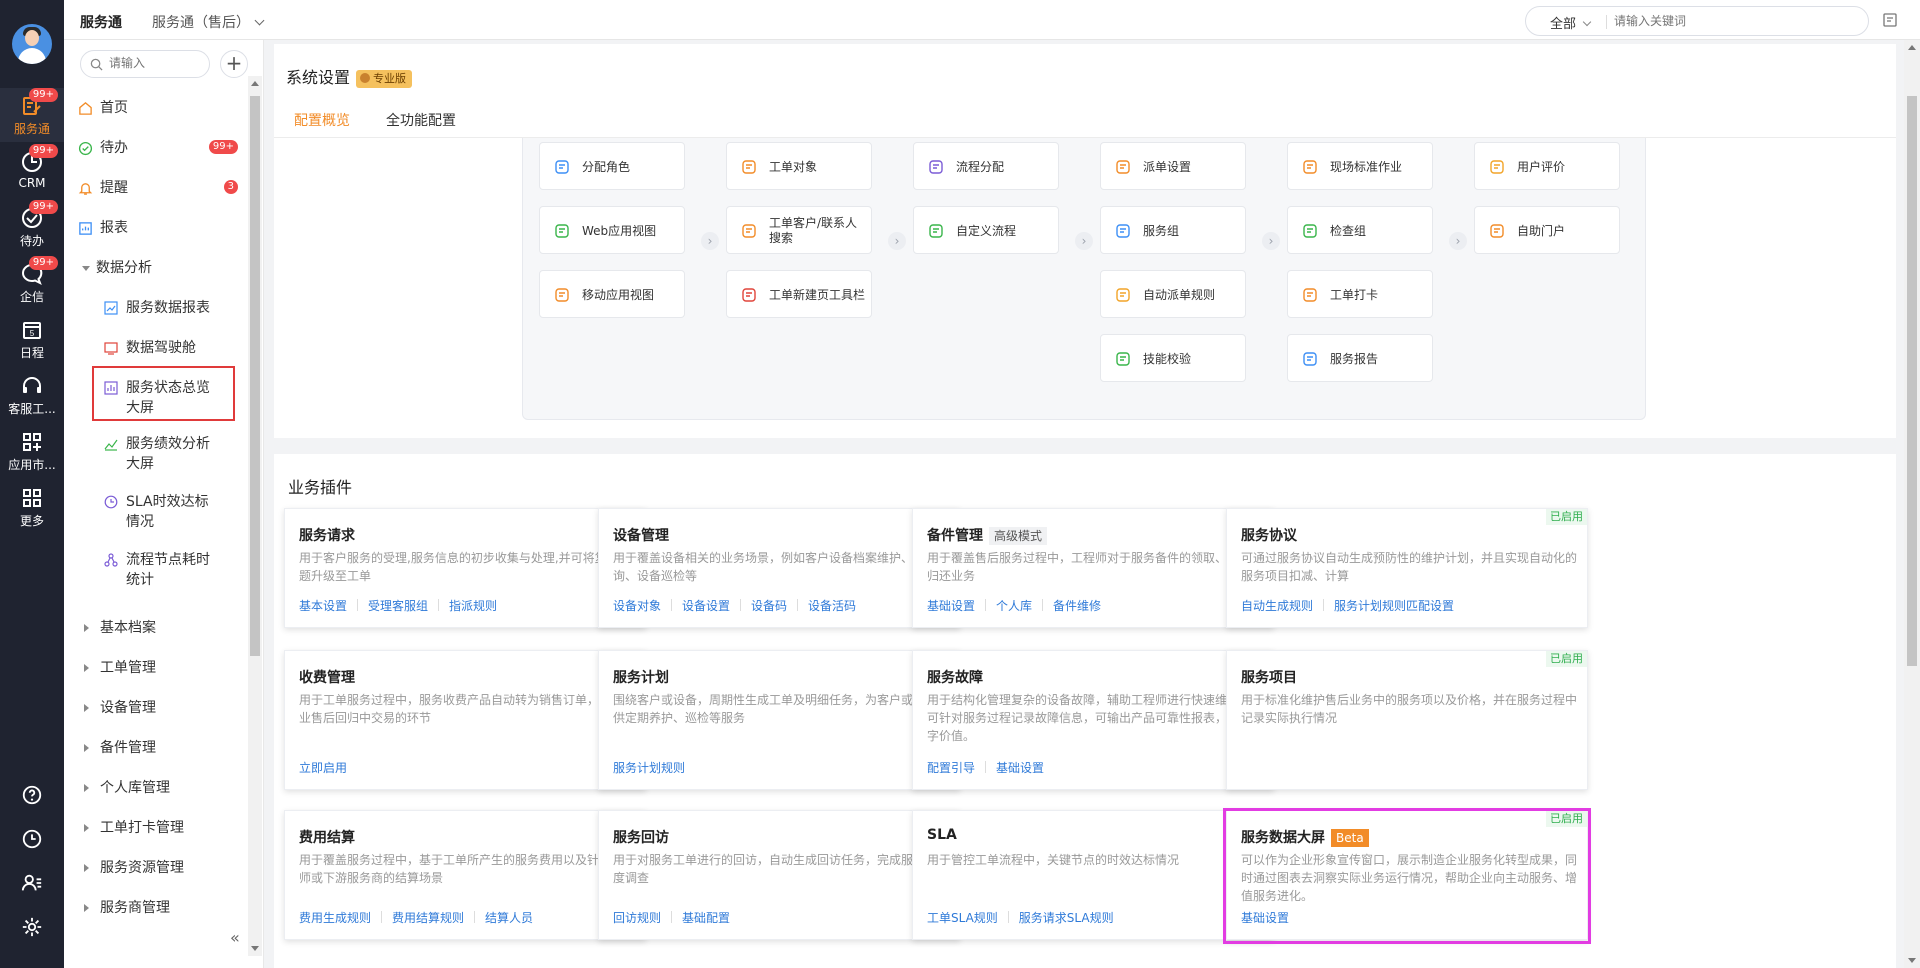 This screenshot has width=1920, height=968. Describe the element at coordinates (155, 348) in the screenshot. I see `sidebar-subitem-data-cockpit: 数据驾驶舱` at that location.